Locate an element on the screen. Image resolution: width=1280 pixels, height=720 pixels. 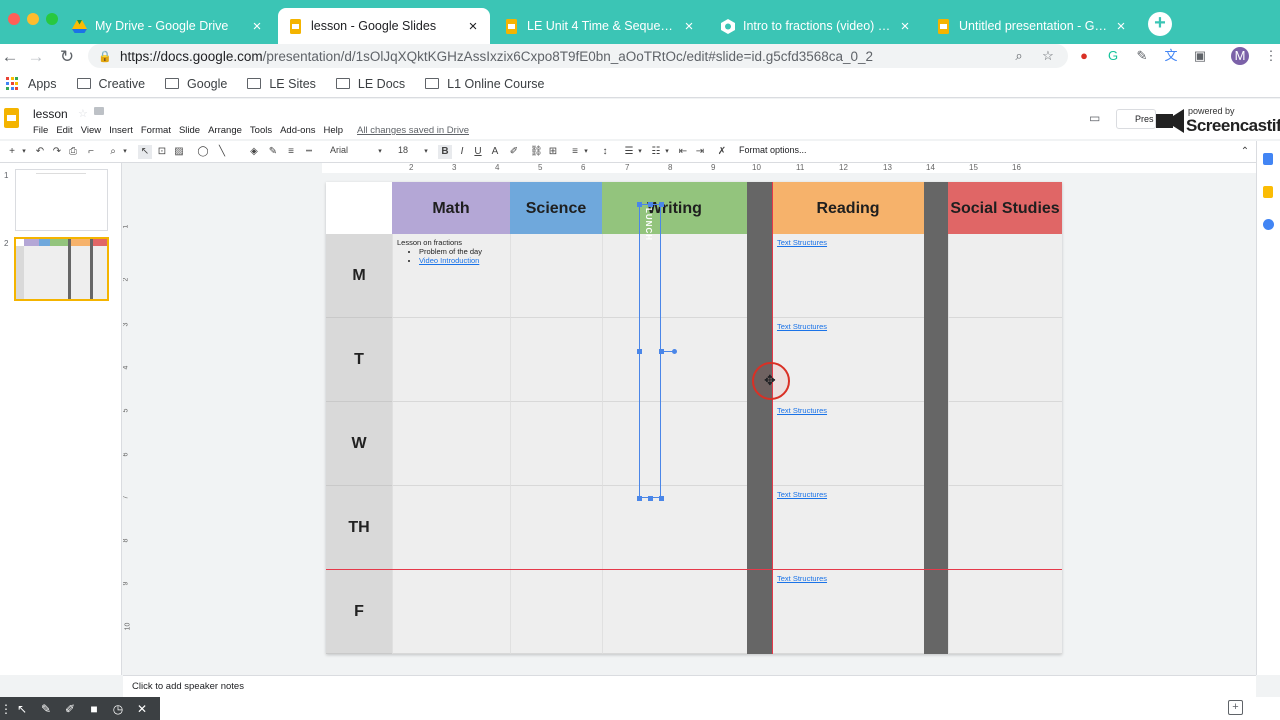
highlighter-icon: ✐ is located at coordinates (70, 709).